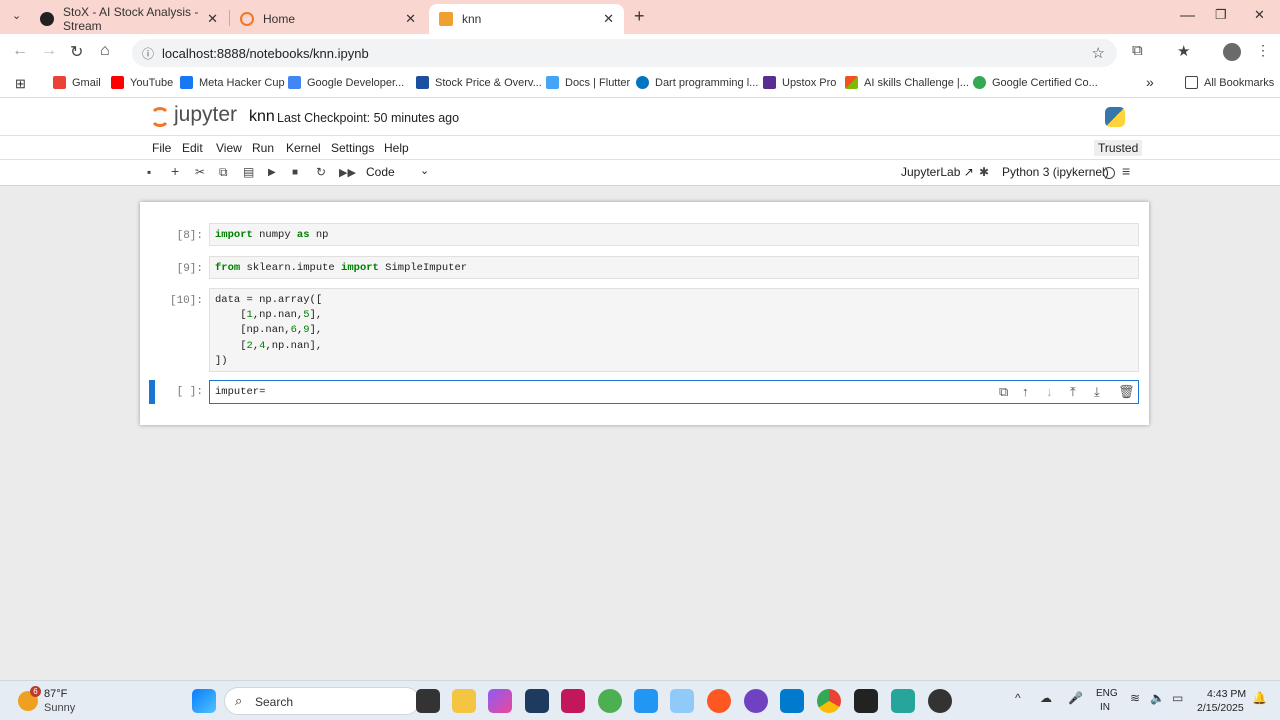 The image size is (1280, 720). Describe the element at coordinates (229, 148) in the screenshot. I see `menu-view: View` at that location.